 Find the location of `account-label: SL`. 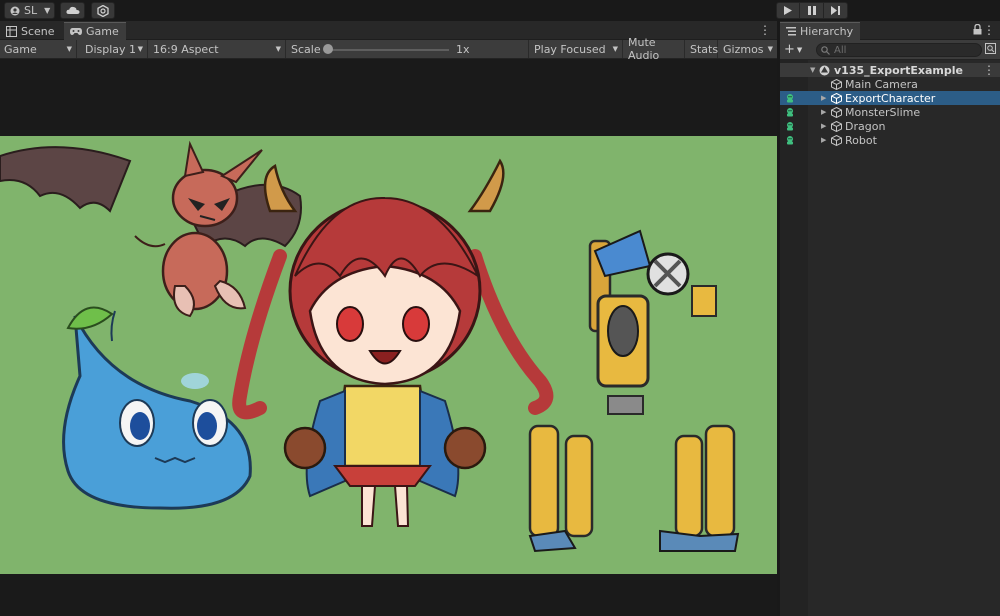

account-label: SL is located at coordinates (31, 10).